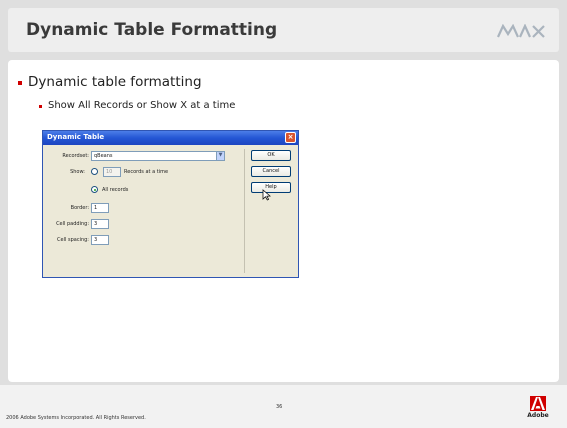  Describe the element at coordinates (146, 172) in the screenshot. I see `records-at-a-time-label: Records at a time` at that location.